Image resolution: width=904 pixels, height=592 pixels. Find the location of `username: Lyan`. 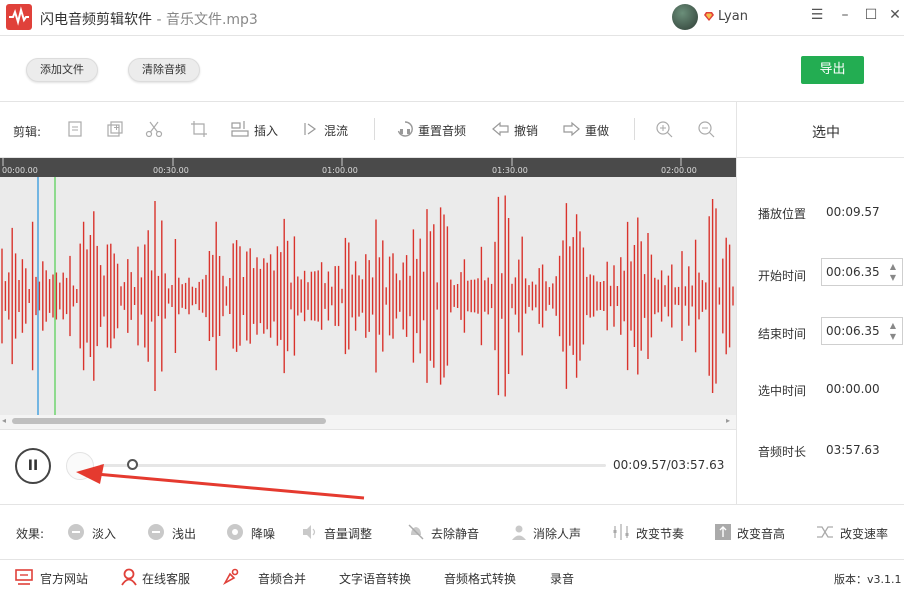

username: Lyan is located at coordinates (733, 16).